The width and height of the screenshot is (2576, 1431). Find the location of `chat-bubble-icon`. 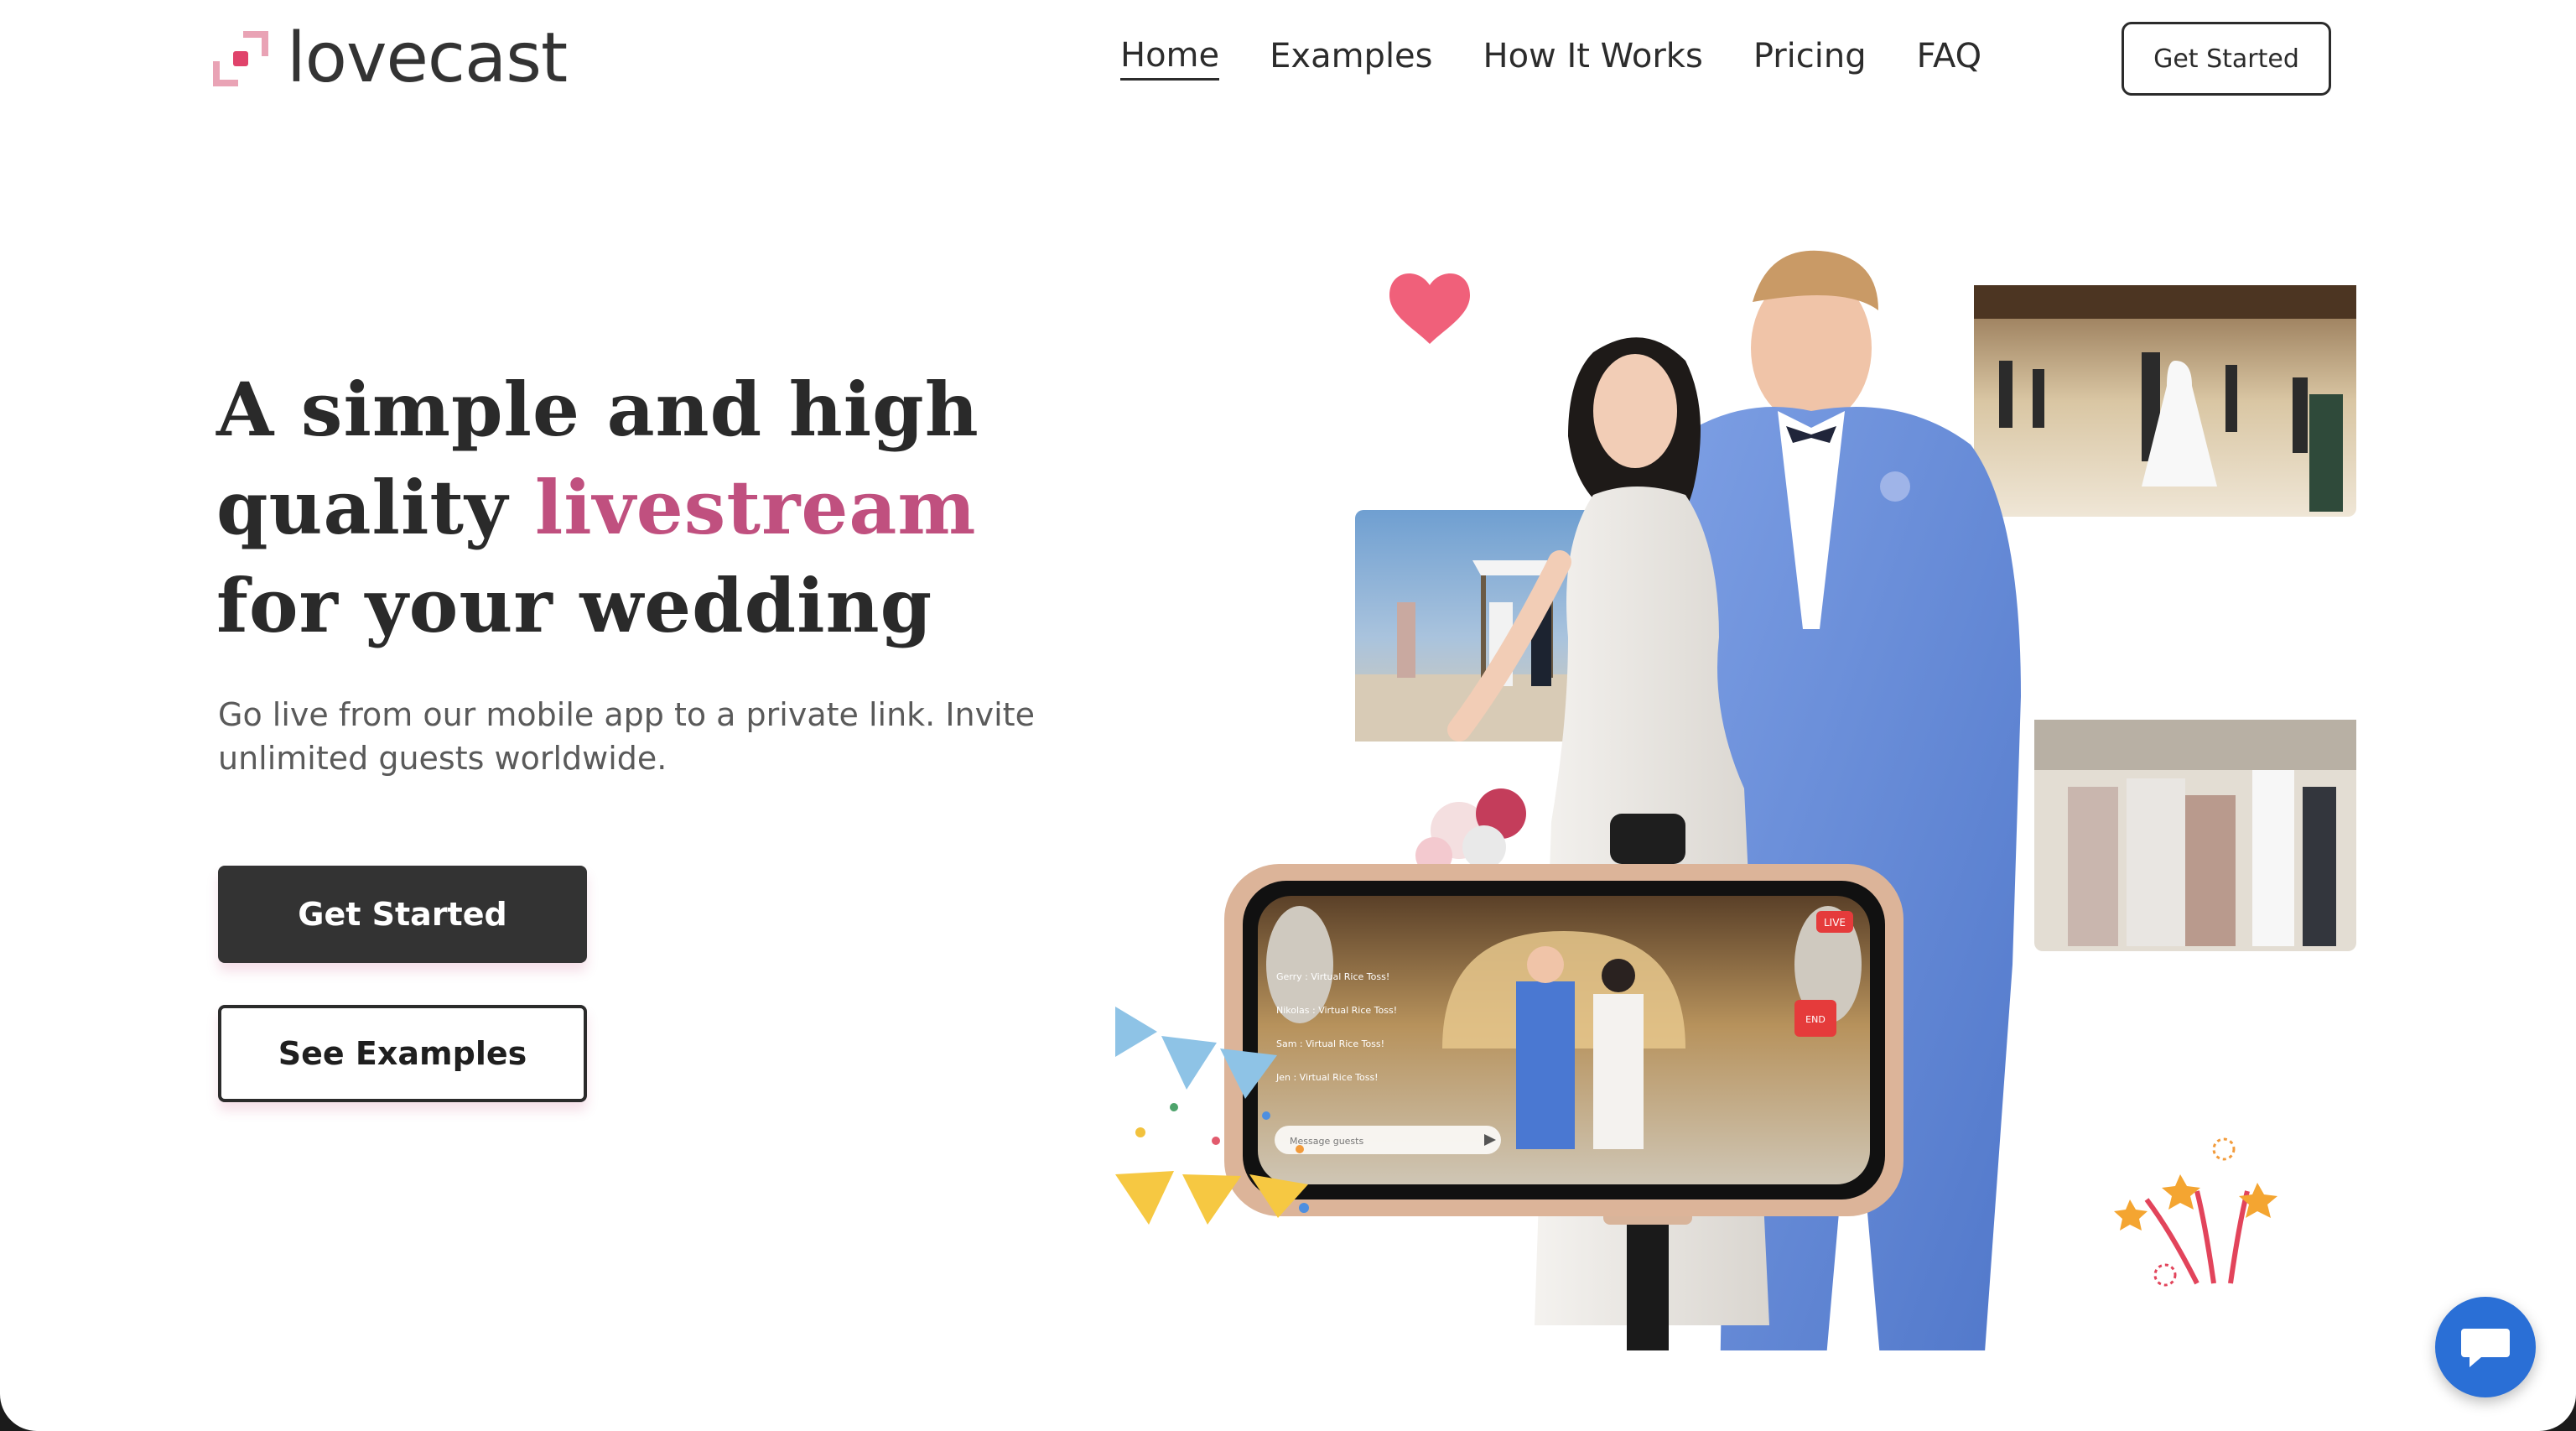

chat-bubble-icon is located at coordinates (2485, 1348).